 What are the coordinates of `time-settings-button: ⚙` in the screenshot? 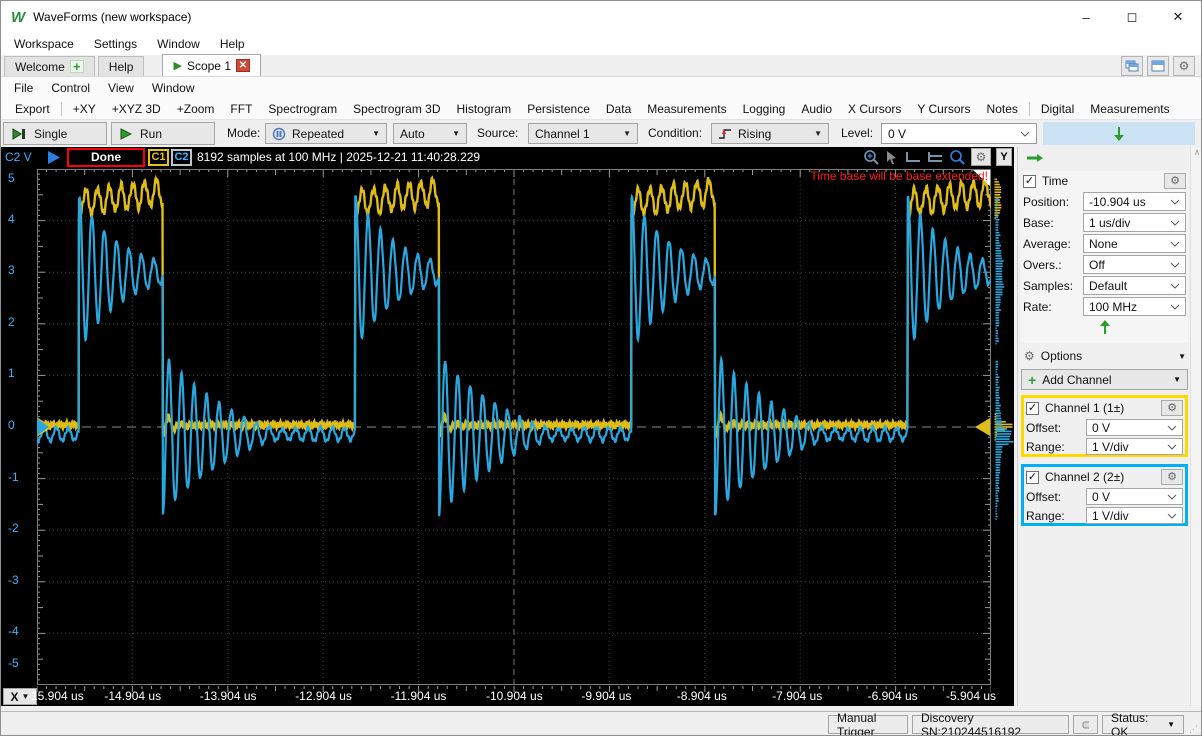 It's located at (1175, 181).